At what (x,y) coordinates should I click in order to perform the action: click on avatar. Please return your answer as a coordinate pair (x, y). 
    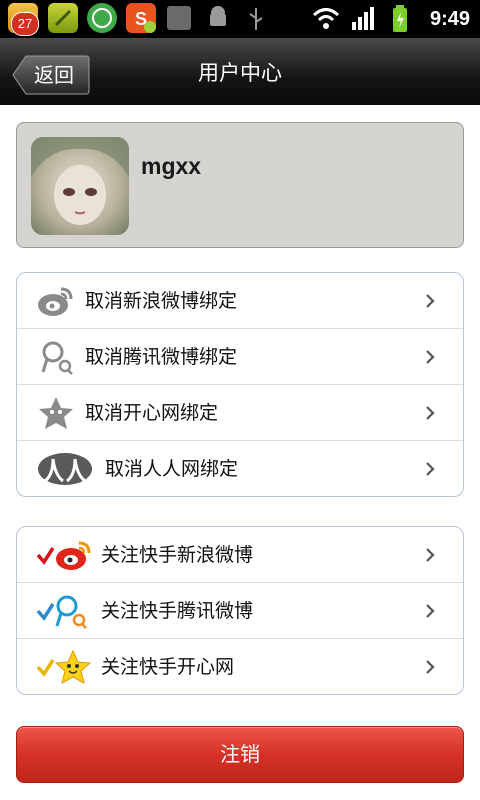
    Looking at the image, I should click on (80, 186).